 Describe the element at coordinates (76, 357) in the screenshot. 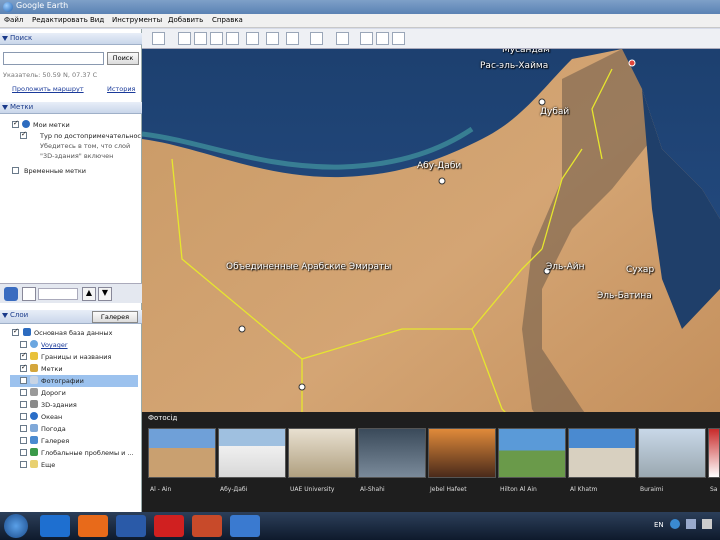

I see `layer-item: Границы и названия` at that location.